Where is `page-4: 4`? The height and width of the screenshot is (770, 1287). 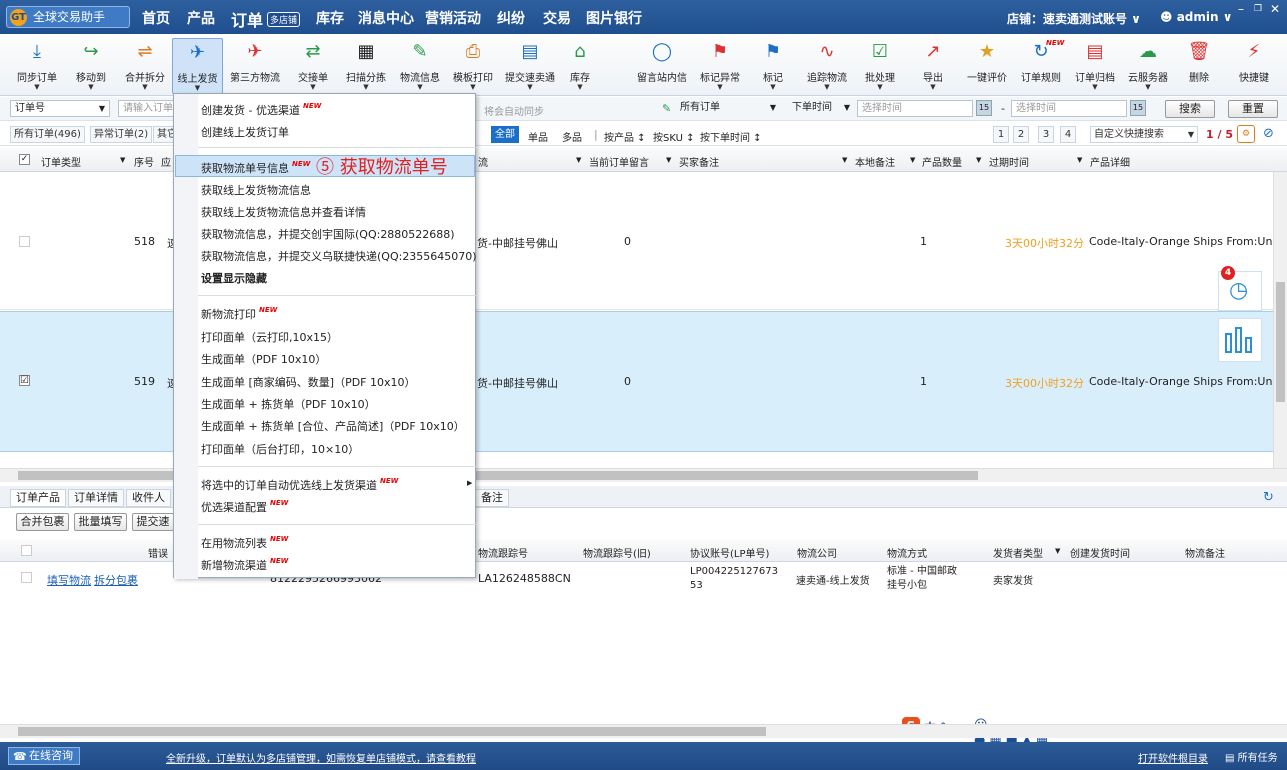 page-4: 4 is located at coordinates (1068, 134).